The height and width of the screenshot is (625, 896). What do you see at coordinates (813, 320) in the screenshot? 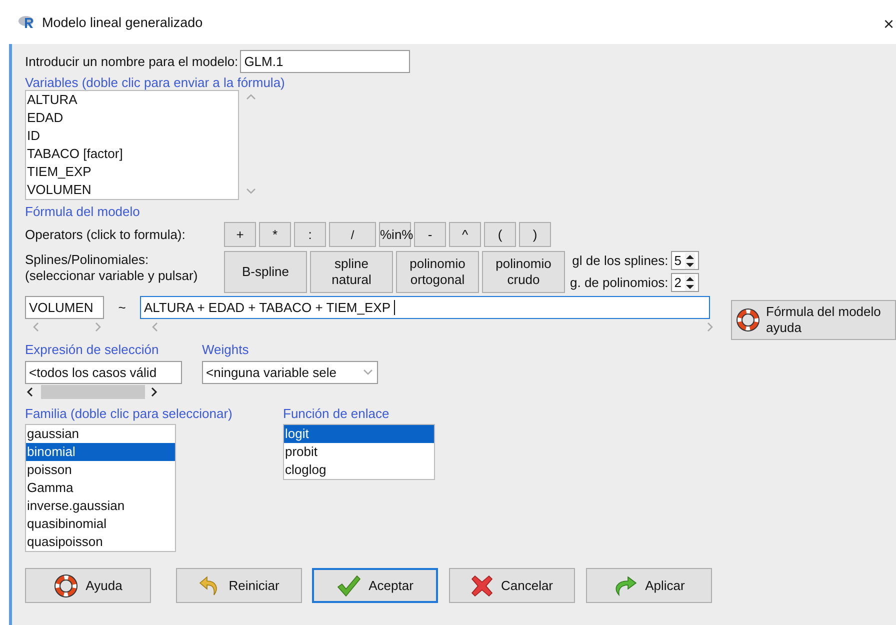
I see `formula-help-button: Fórmula del modelo ayuda` at bounding box center [813, 320].